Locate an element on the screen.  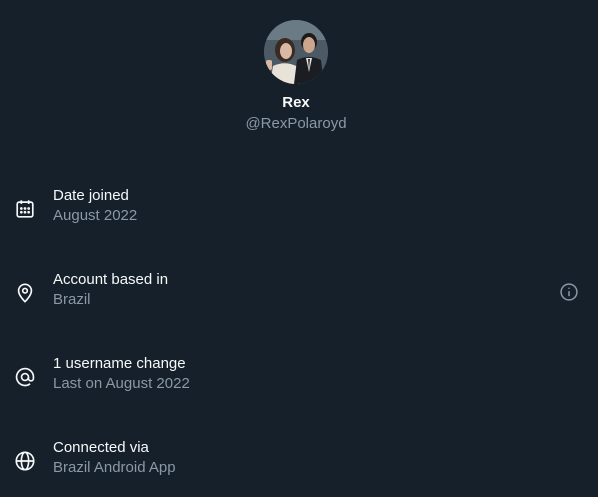
detail-title: Connected via is located at coordinates (101, 447).